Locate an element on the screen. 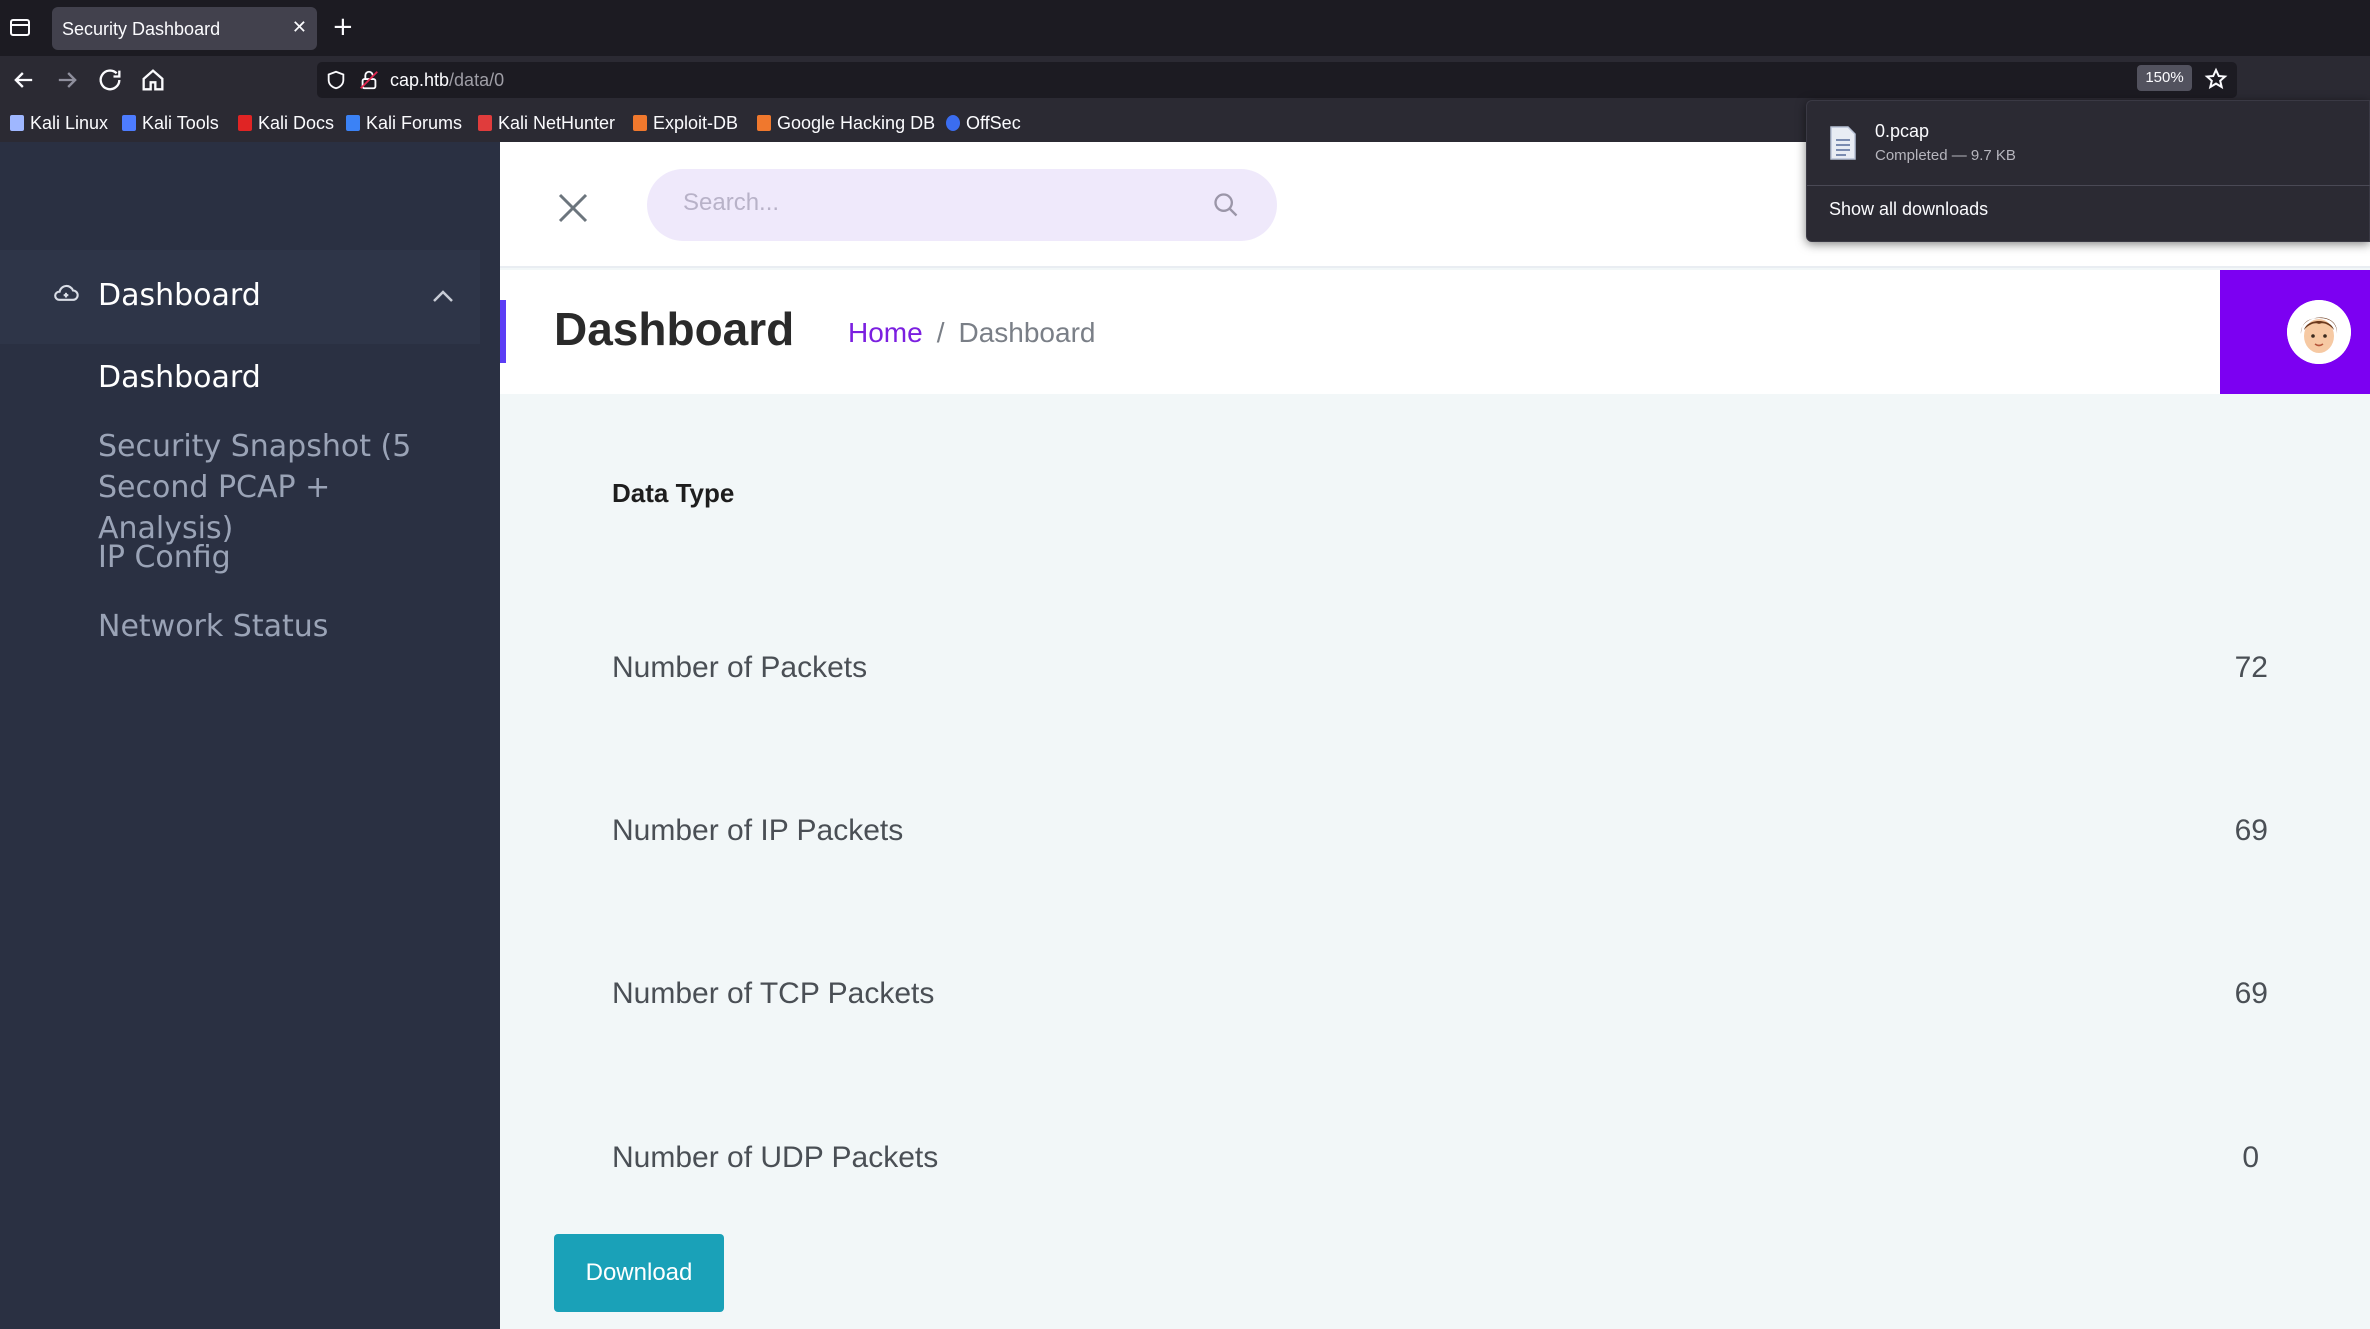 This screenshot has width=2370, height=1329. bookmark-google-hacking-db: Google Hacking DB is located at coordinates (846, 123).